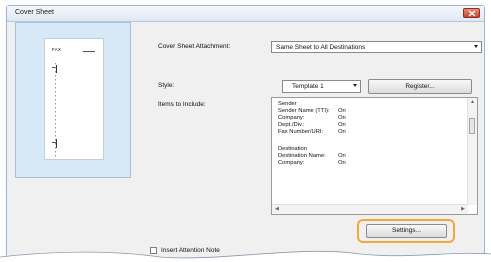 This screenshot has height=262, width=491. Describe the element at coordinates (472, 102) in the screenshot. I see `scroll-up-icon: ▲` at that location.